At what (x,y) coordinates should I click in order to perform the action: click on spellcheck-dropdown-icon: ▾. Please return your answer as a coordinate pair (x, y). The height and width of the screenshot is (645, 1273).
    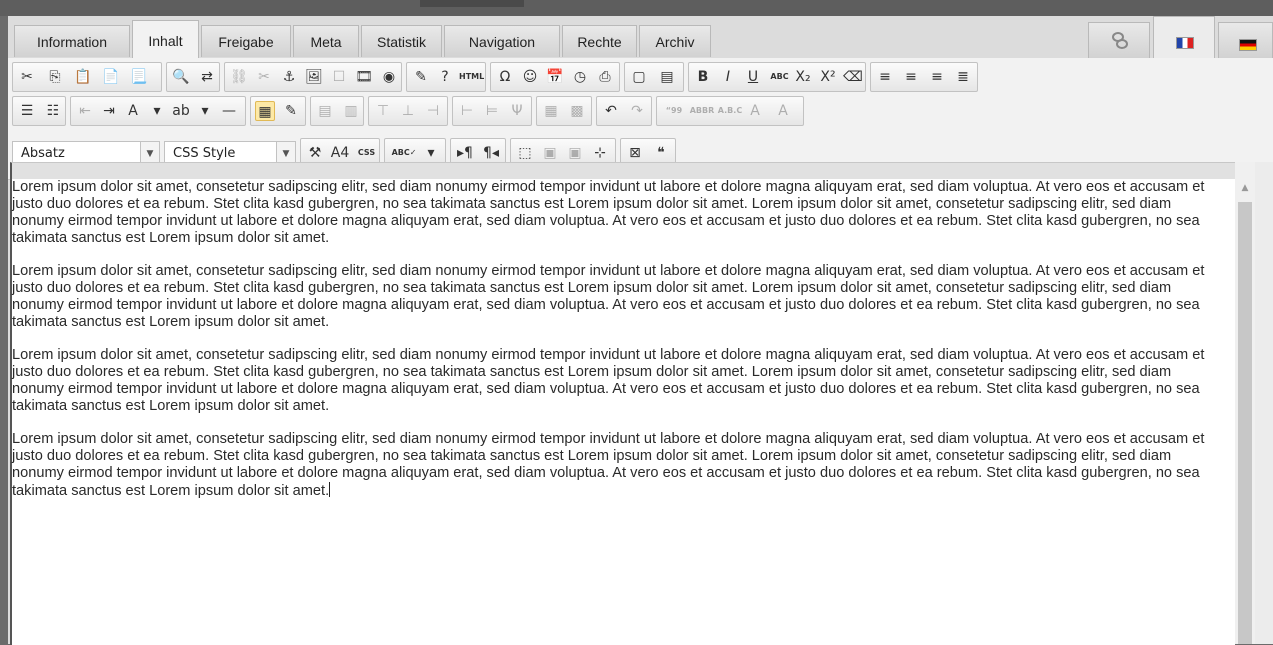
    Looking at the image, I should click on (431, 153).